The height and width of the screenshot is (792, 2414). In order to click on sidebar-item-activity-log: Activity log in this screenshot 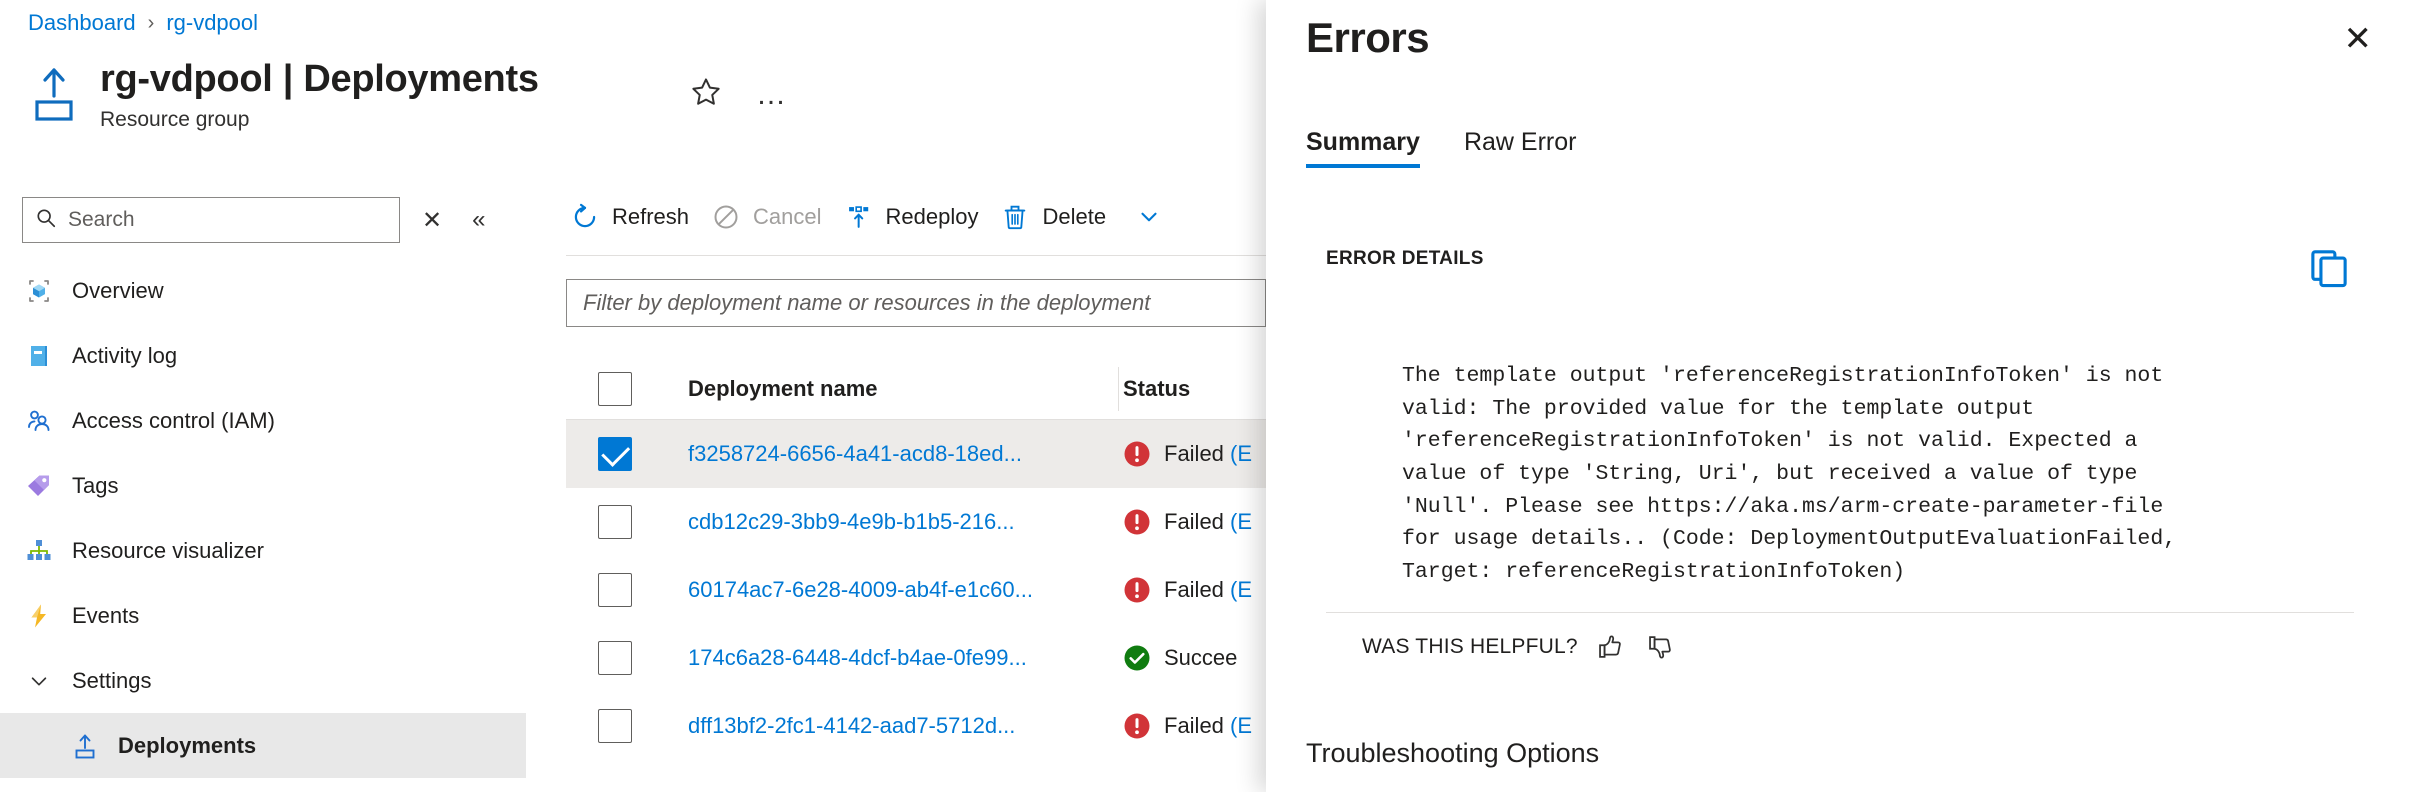, I will do `click(263, 355)`.